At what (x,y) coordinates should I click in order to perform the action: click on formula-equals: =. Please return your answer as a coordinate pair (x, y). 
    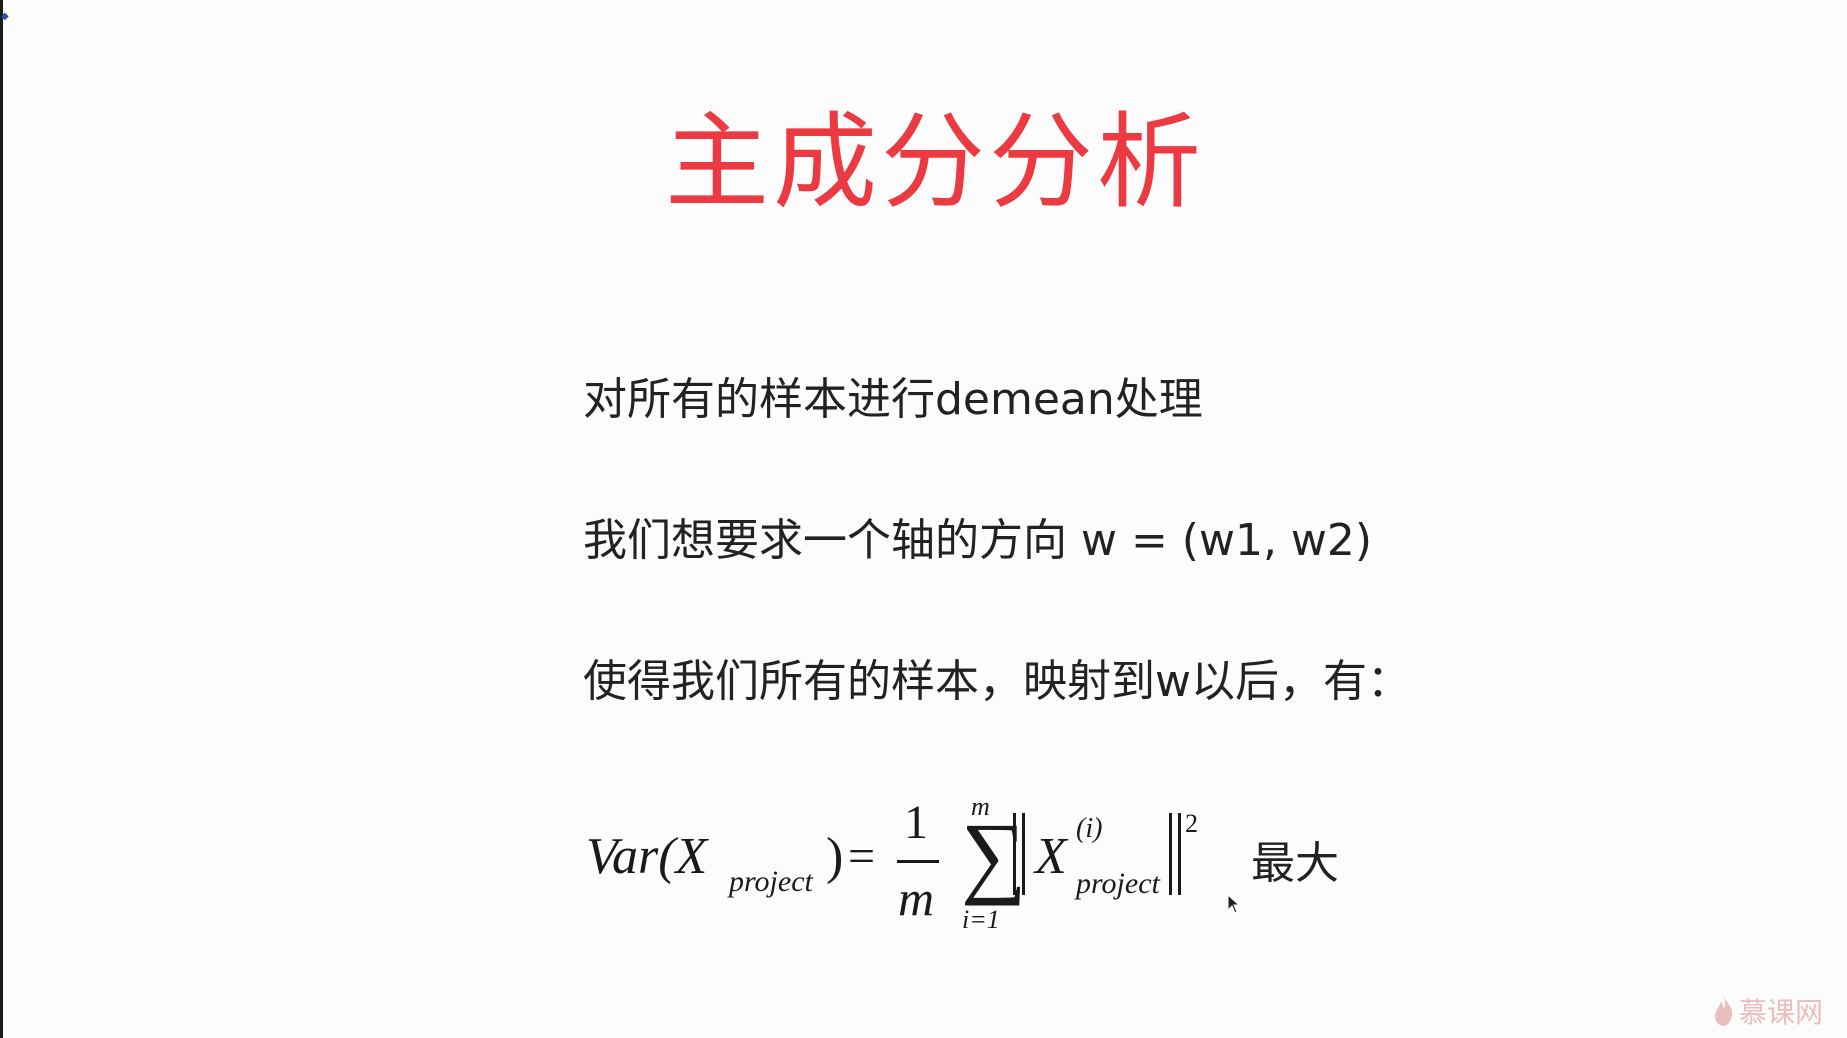
    Looking at the image, I should click on (862, 856).